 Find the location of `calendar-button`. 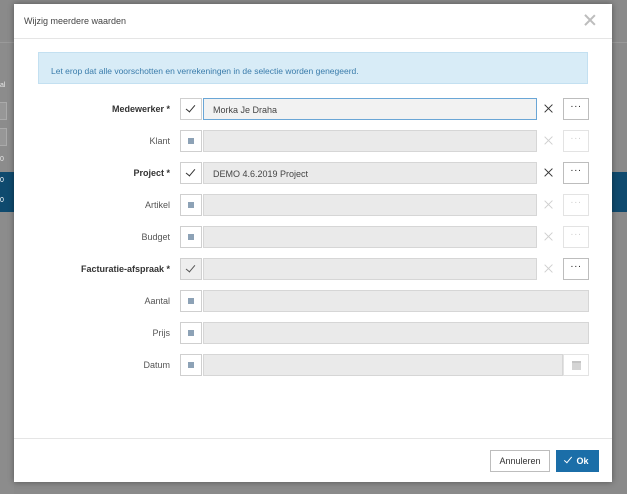

calendar-button is located at coordinates (576, 365).